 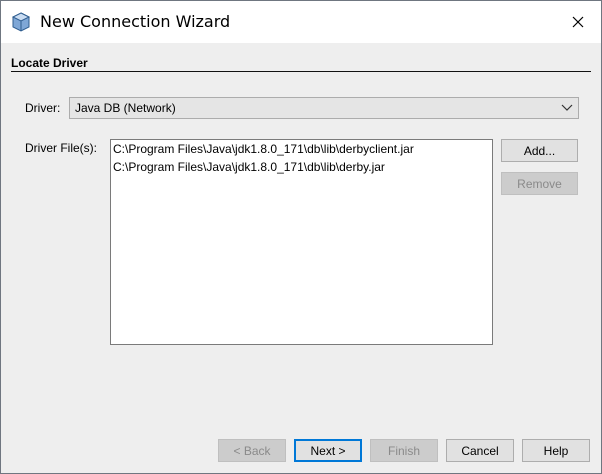 I want to click on close-icon, so click(x=578, y=22).